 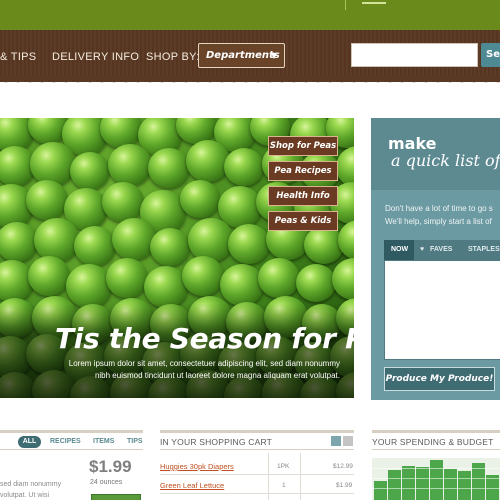 I want to click on item-description-1: sed diam nonummy, so click(x=31, y=484).